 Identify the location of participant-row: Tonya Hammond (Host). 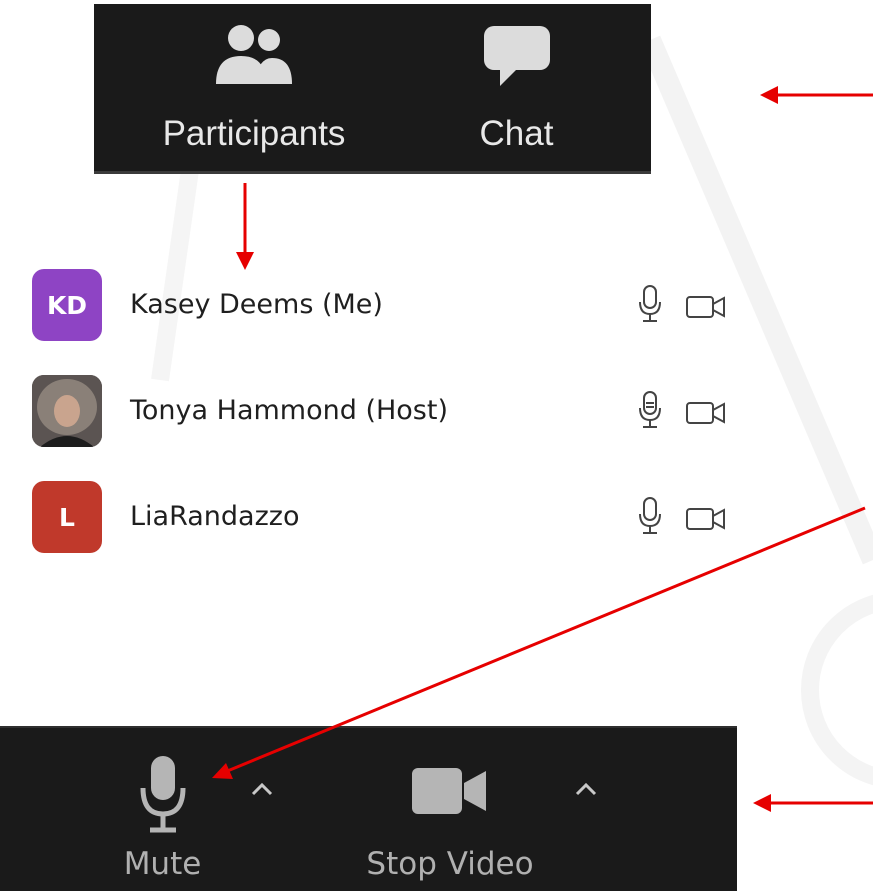
(390, 426).